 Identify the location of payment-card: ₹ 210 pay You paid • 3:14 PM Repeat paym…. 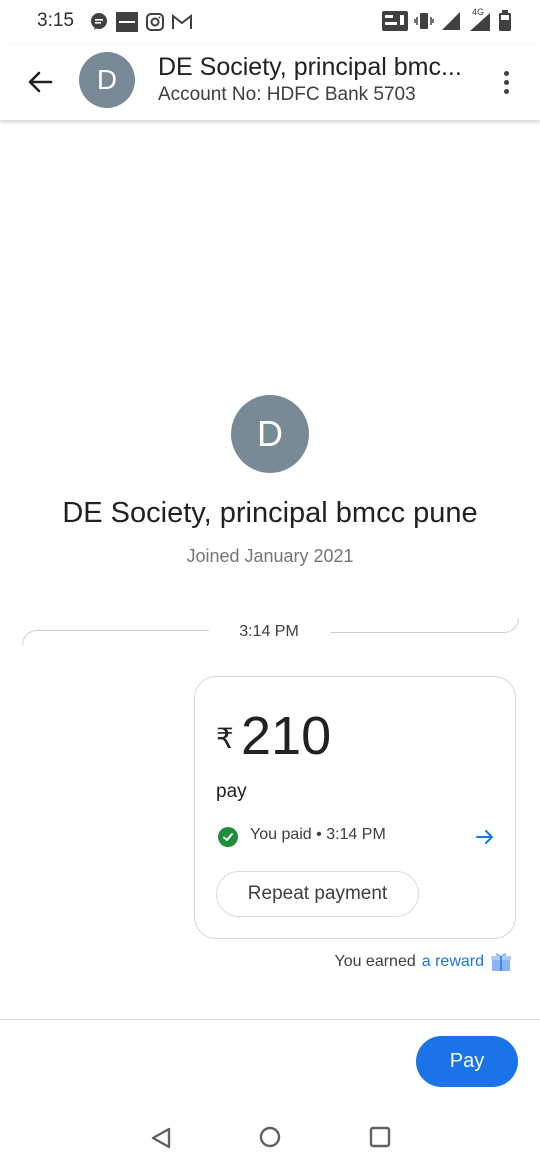
(355, 807).